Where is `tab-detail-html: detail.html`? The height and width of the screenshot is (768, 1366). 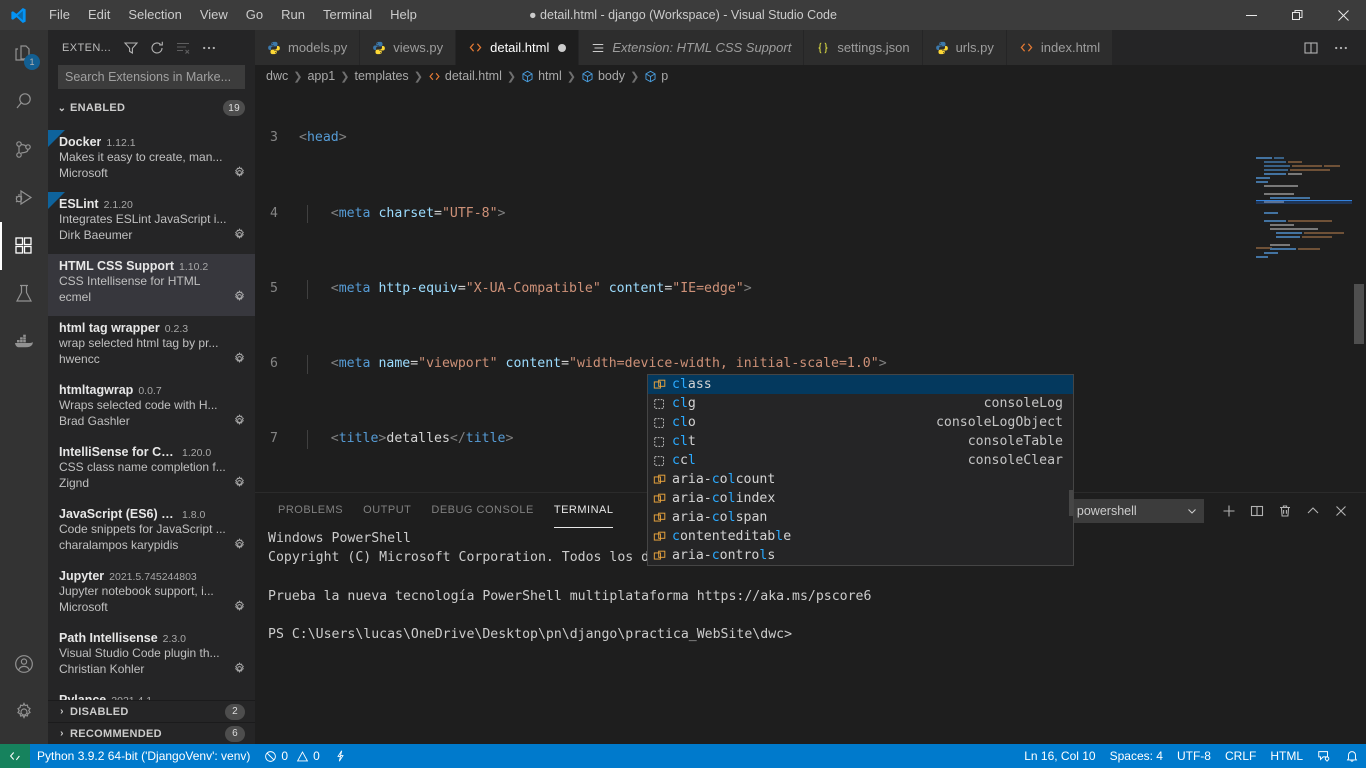 tab-detail-html: detail.html is located at coordinates (518, 47).